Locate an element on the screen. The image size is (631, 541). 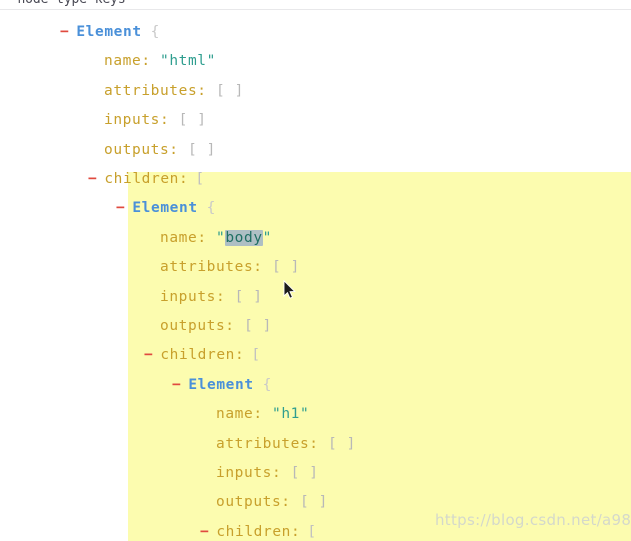
property-value: "h1" is located at coordinates (286, 414).